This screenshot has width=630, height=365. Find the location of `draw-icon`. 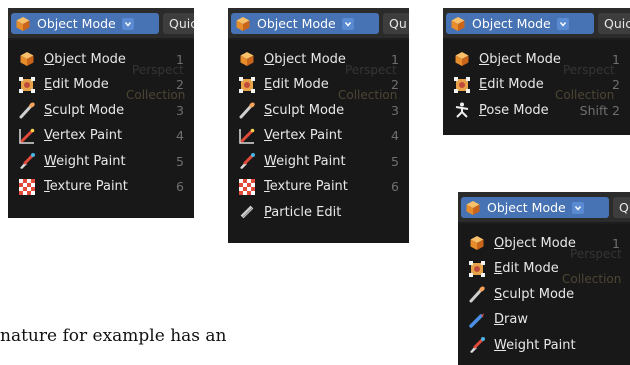

draw-icon is located at coordinates (477, 320).